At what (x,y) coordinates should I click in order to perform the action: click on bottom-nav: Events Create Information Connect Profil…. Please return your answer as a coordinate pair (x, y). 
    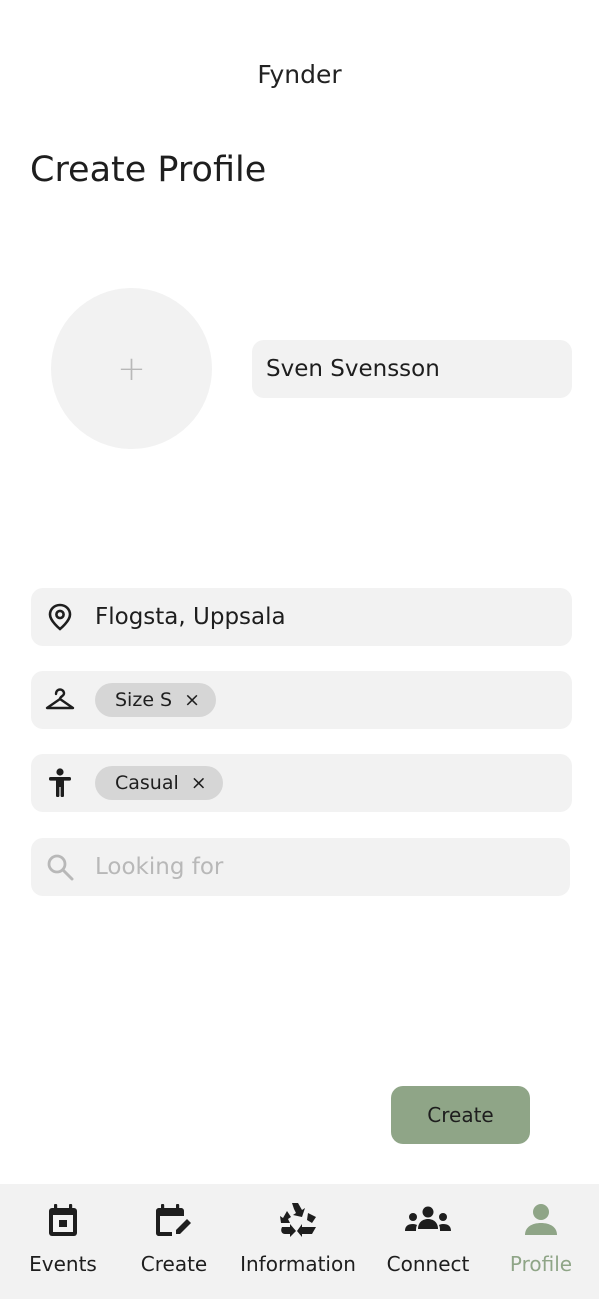
    Looking at the image, I should click on (299, 1241).